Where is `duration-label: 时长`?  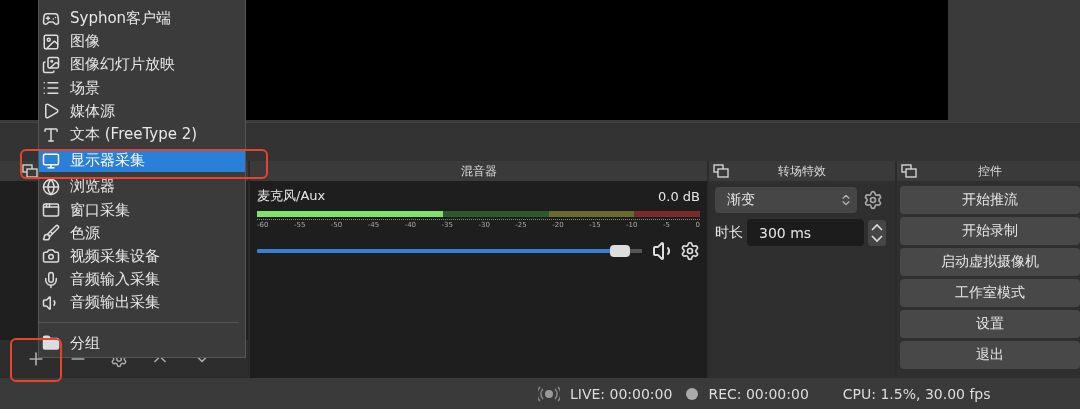
duration-label: 时长 is located at coordinates (729, 232).